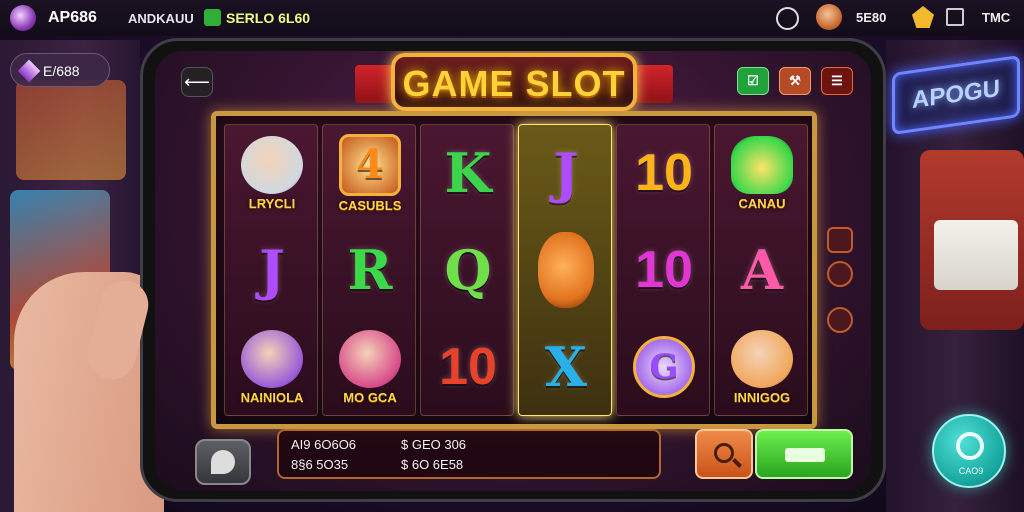 This screenshot has height=512, width=1024. I want to click on history-icon, so click(787, 18).